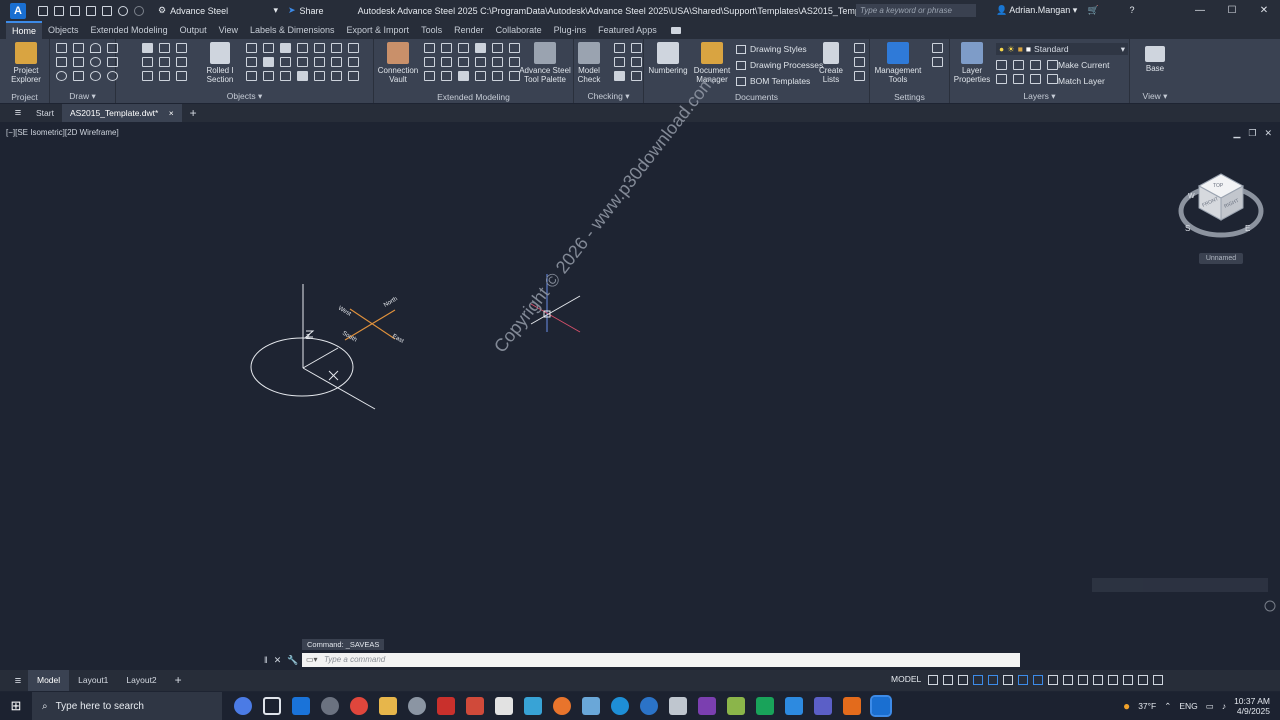 This screenshot has width=1280, height=720. I want to click on customize-icon: 🔧, so click(292, 660).